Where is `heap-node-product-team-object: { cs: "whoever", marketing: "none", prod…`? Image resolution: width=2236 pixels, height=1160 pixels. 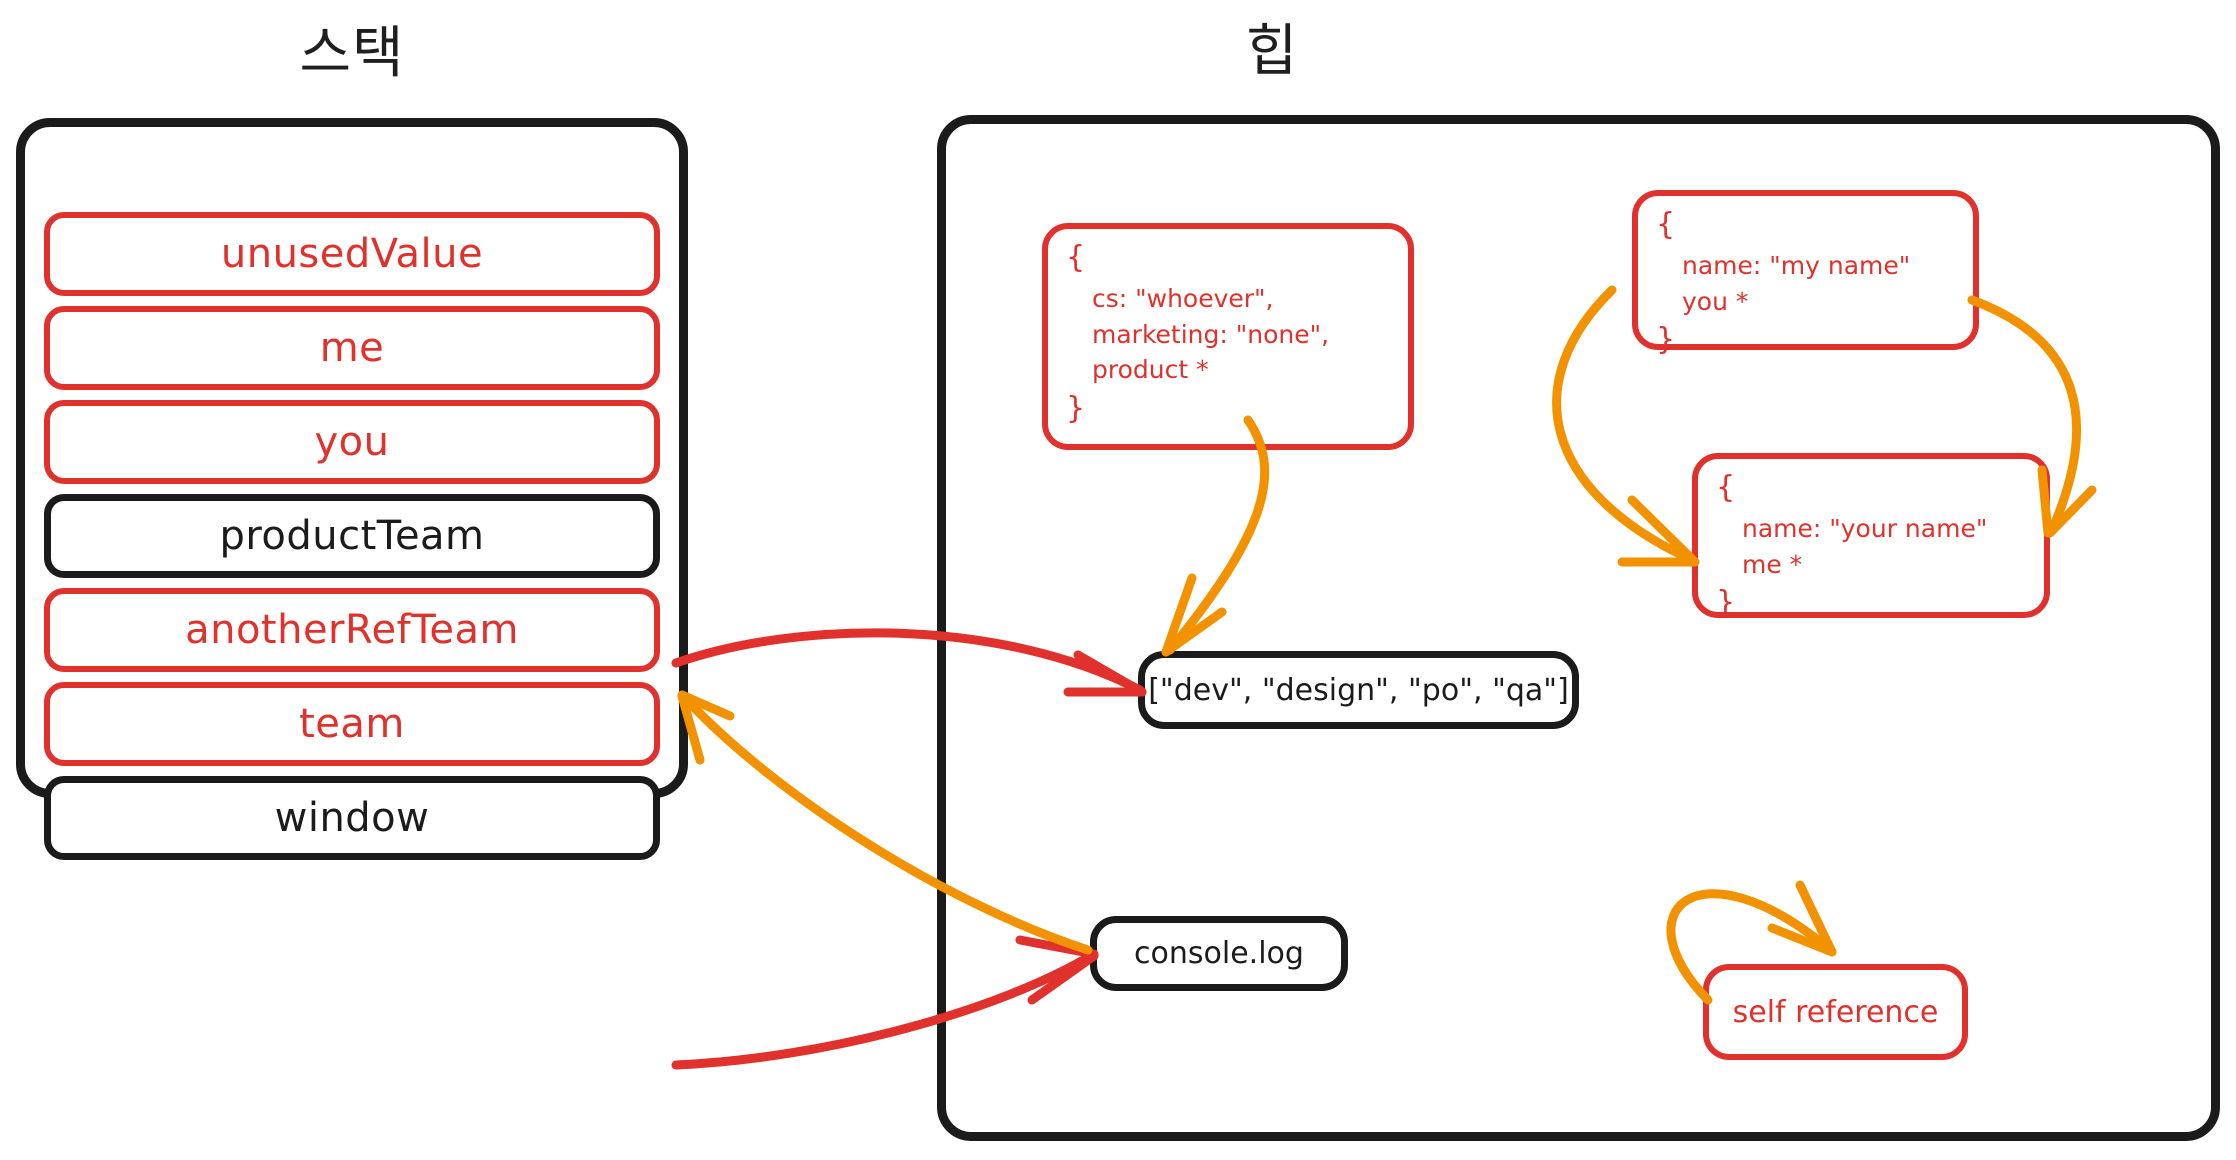 heap-node-product-team-object: { cs: "whoever", marketing: "none", prod… is located at coordinates (1228, 336).